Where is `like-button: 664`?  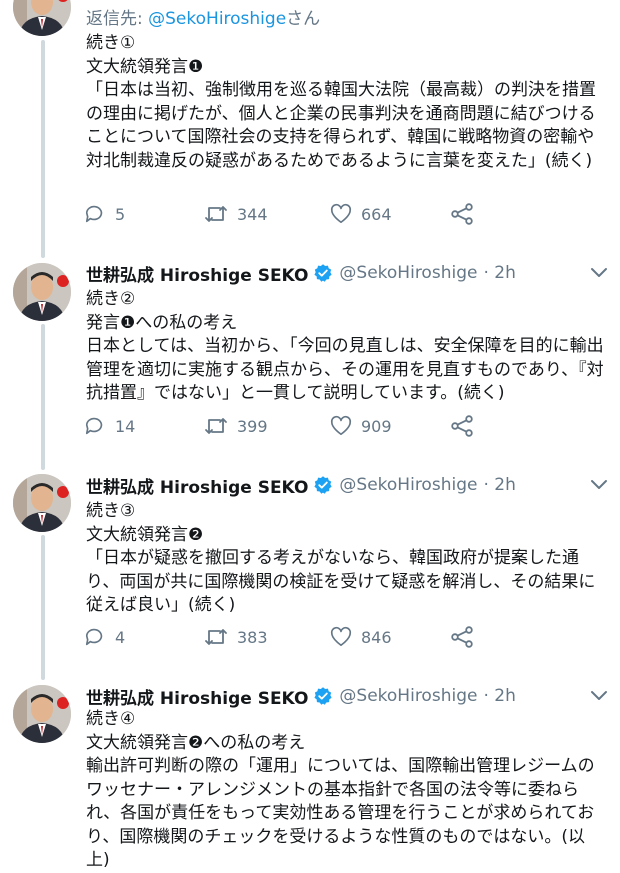
like-button: 664 is located at coordinates (361, 214).